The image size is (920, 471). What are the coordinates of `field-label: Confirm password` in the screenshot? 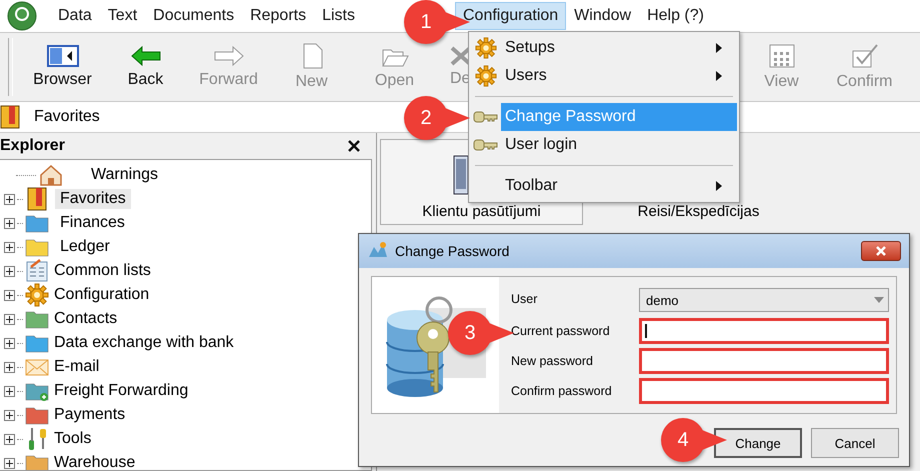 It's located at (562, 391).